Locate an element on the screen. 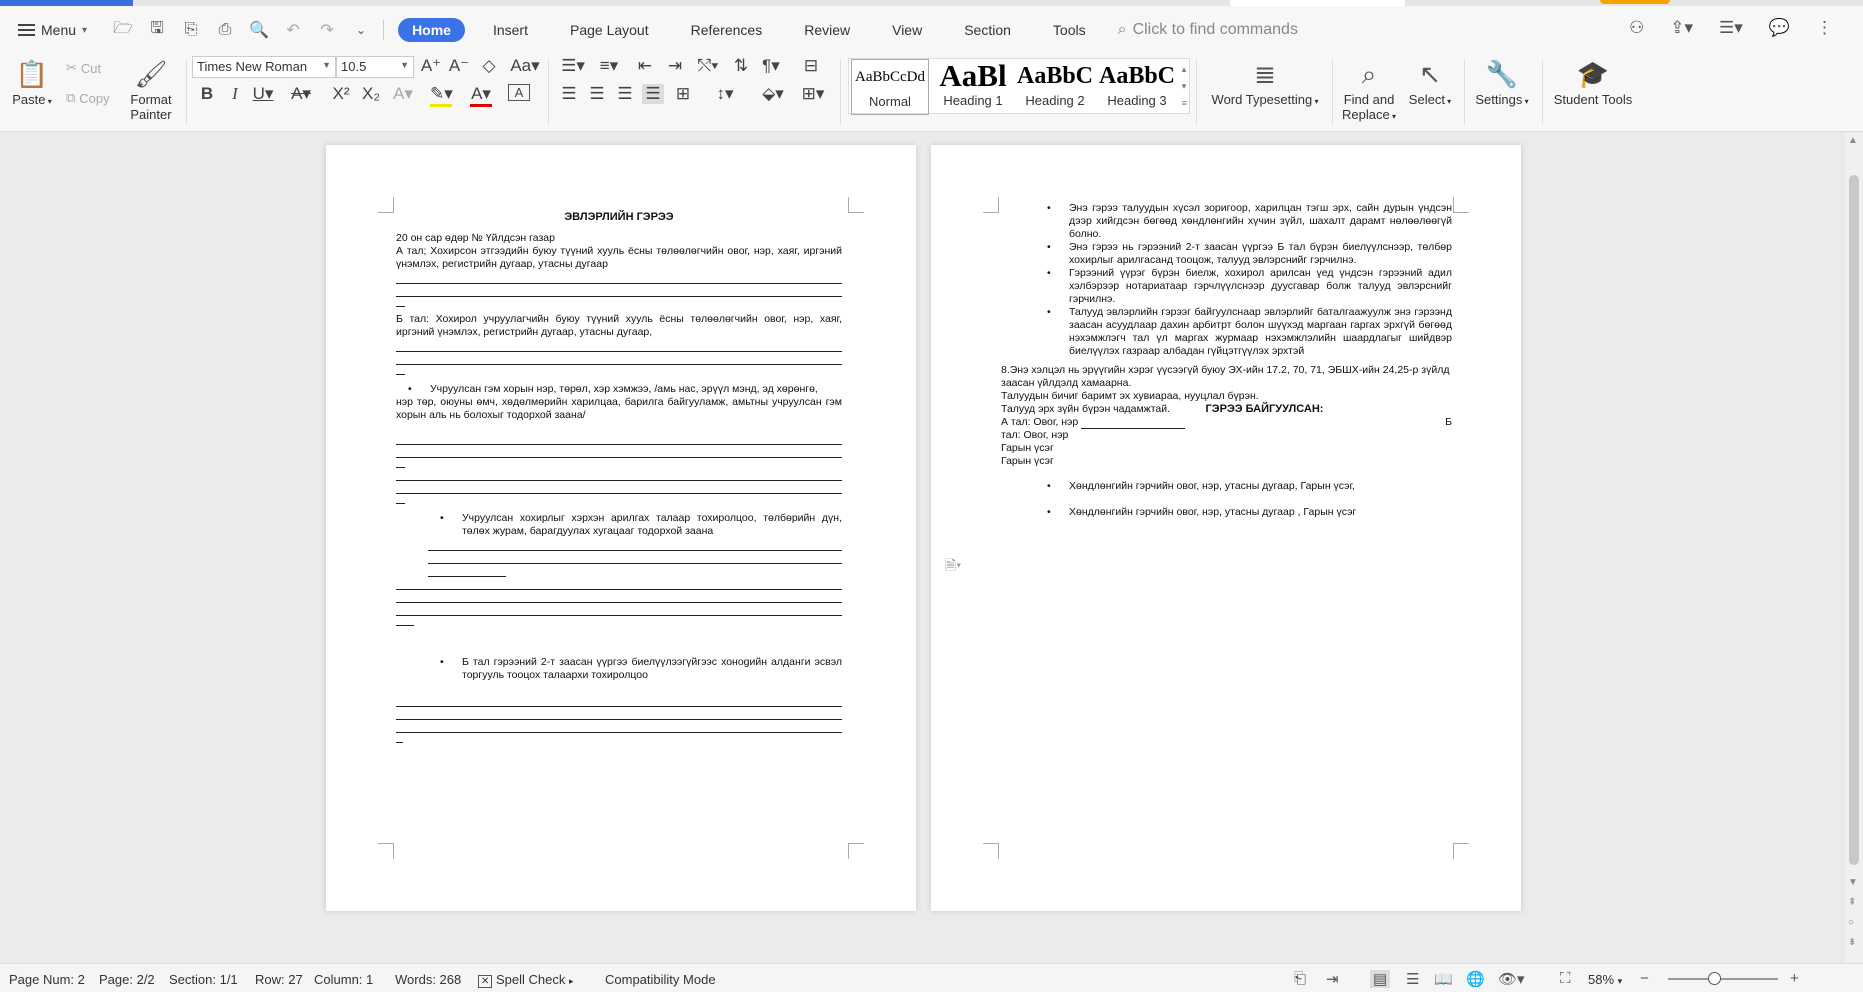  align-left-icon: ☰ is located at coordinates (569, 94).